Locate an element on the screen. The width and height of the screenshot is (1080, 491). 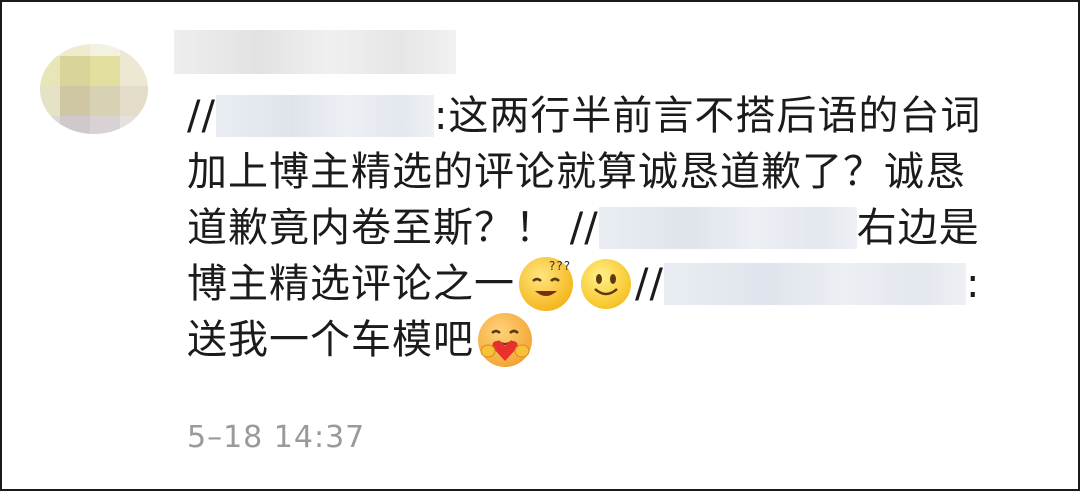
comment-line-1: // :这两行半前言不搭后语的台词 is located at coordinates (617, 116).